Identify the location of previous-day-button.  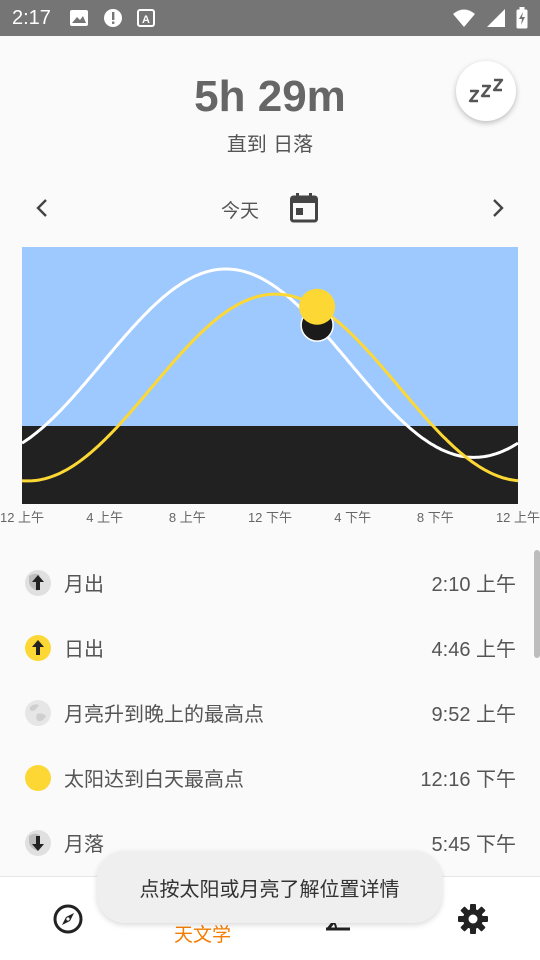
(42, 208).